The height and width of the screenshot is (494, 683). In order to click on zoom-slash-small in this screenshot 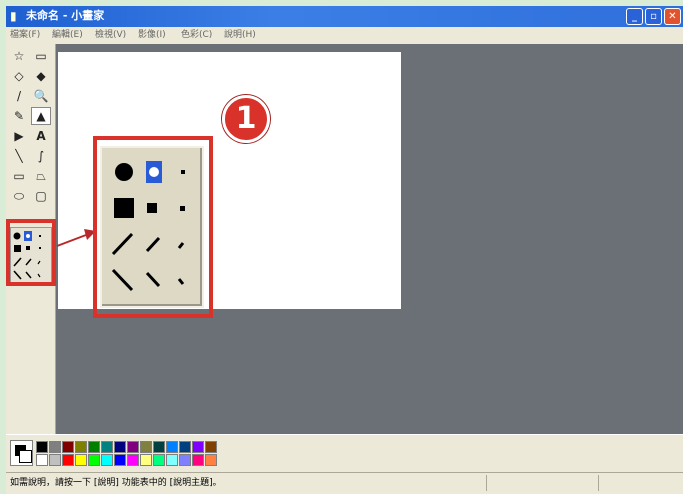, I will do `click(181, 245)`.